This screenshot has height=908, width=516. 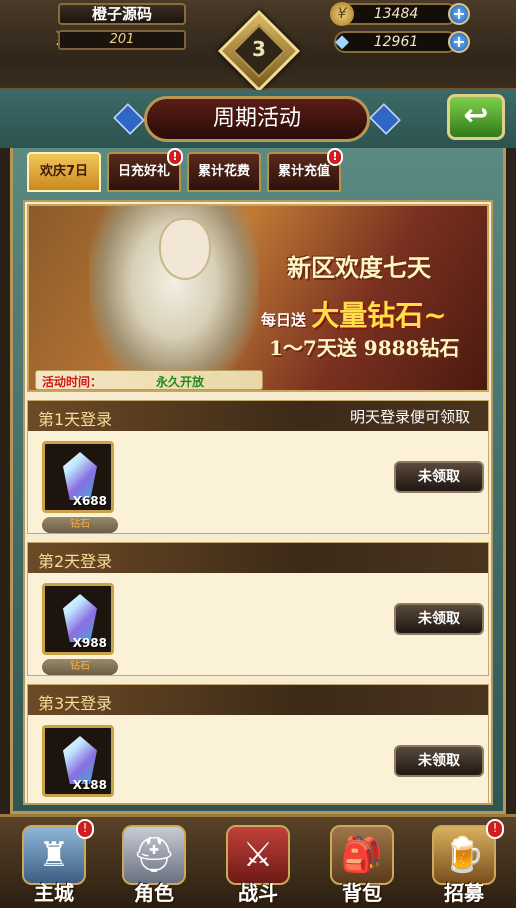 What do you see at coordinates (89, 501) in the screenshot?
I see `reward-quantity: X688` at bounding box center [89, 501].